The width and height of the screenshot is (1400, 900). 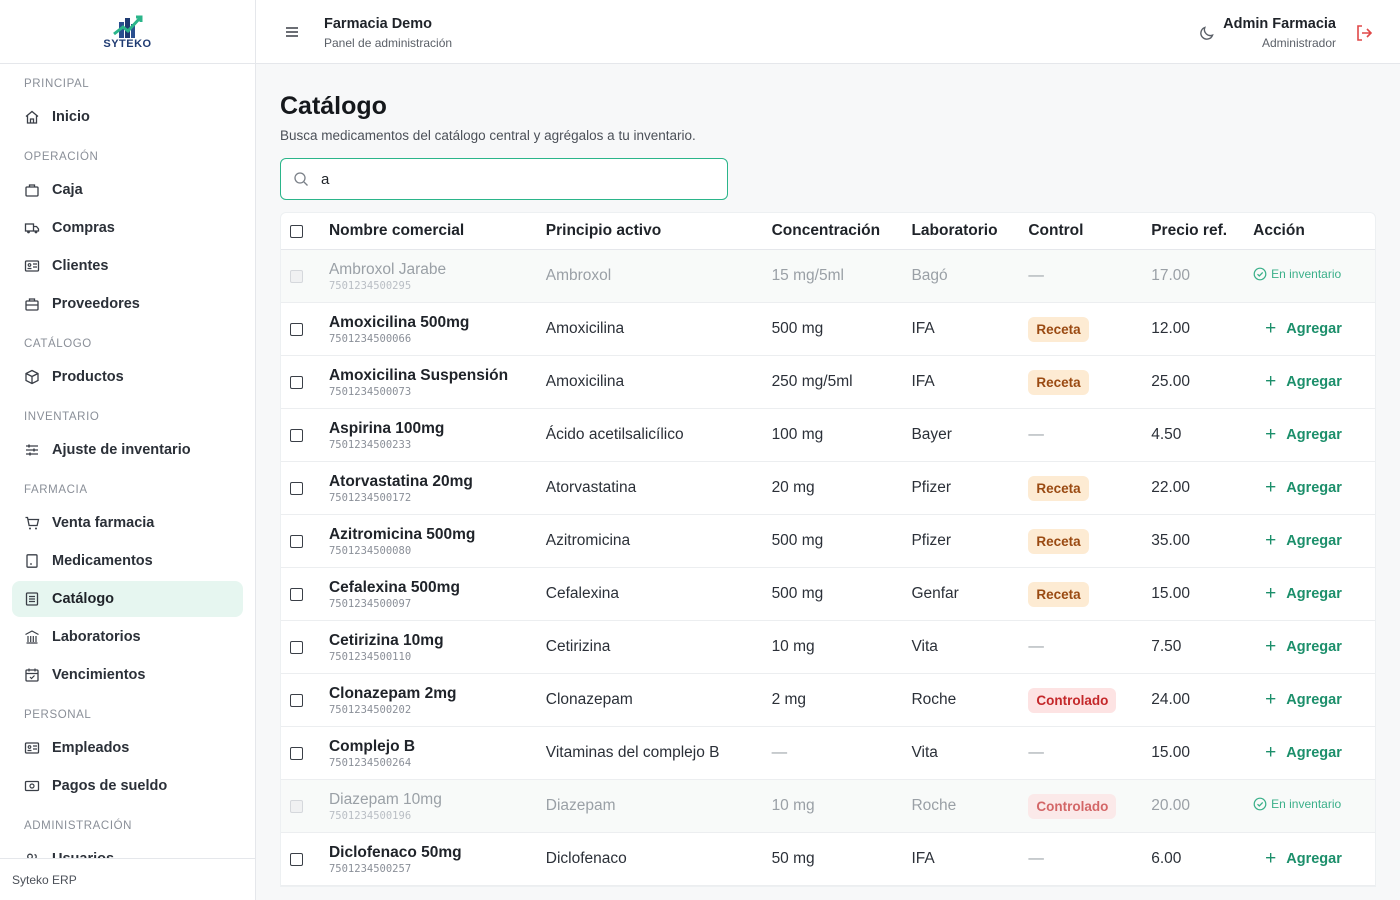 What do you see at coordinates (296, 231) in the screenshot?
I see `select-all-checkbox` at bounding box center [296, 231].